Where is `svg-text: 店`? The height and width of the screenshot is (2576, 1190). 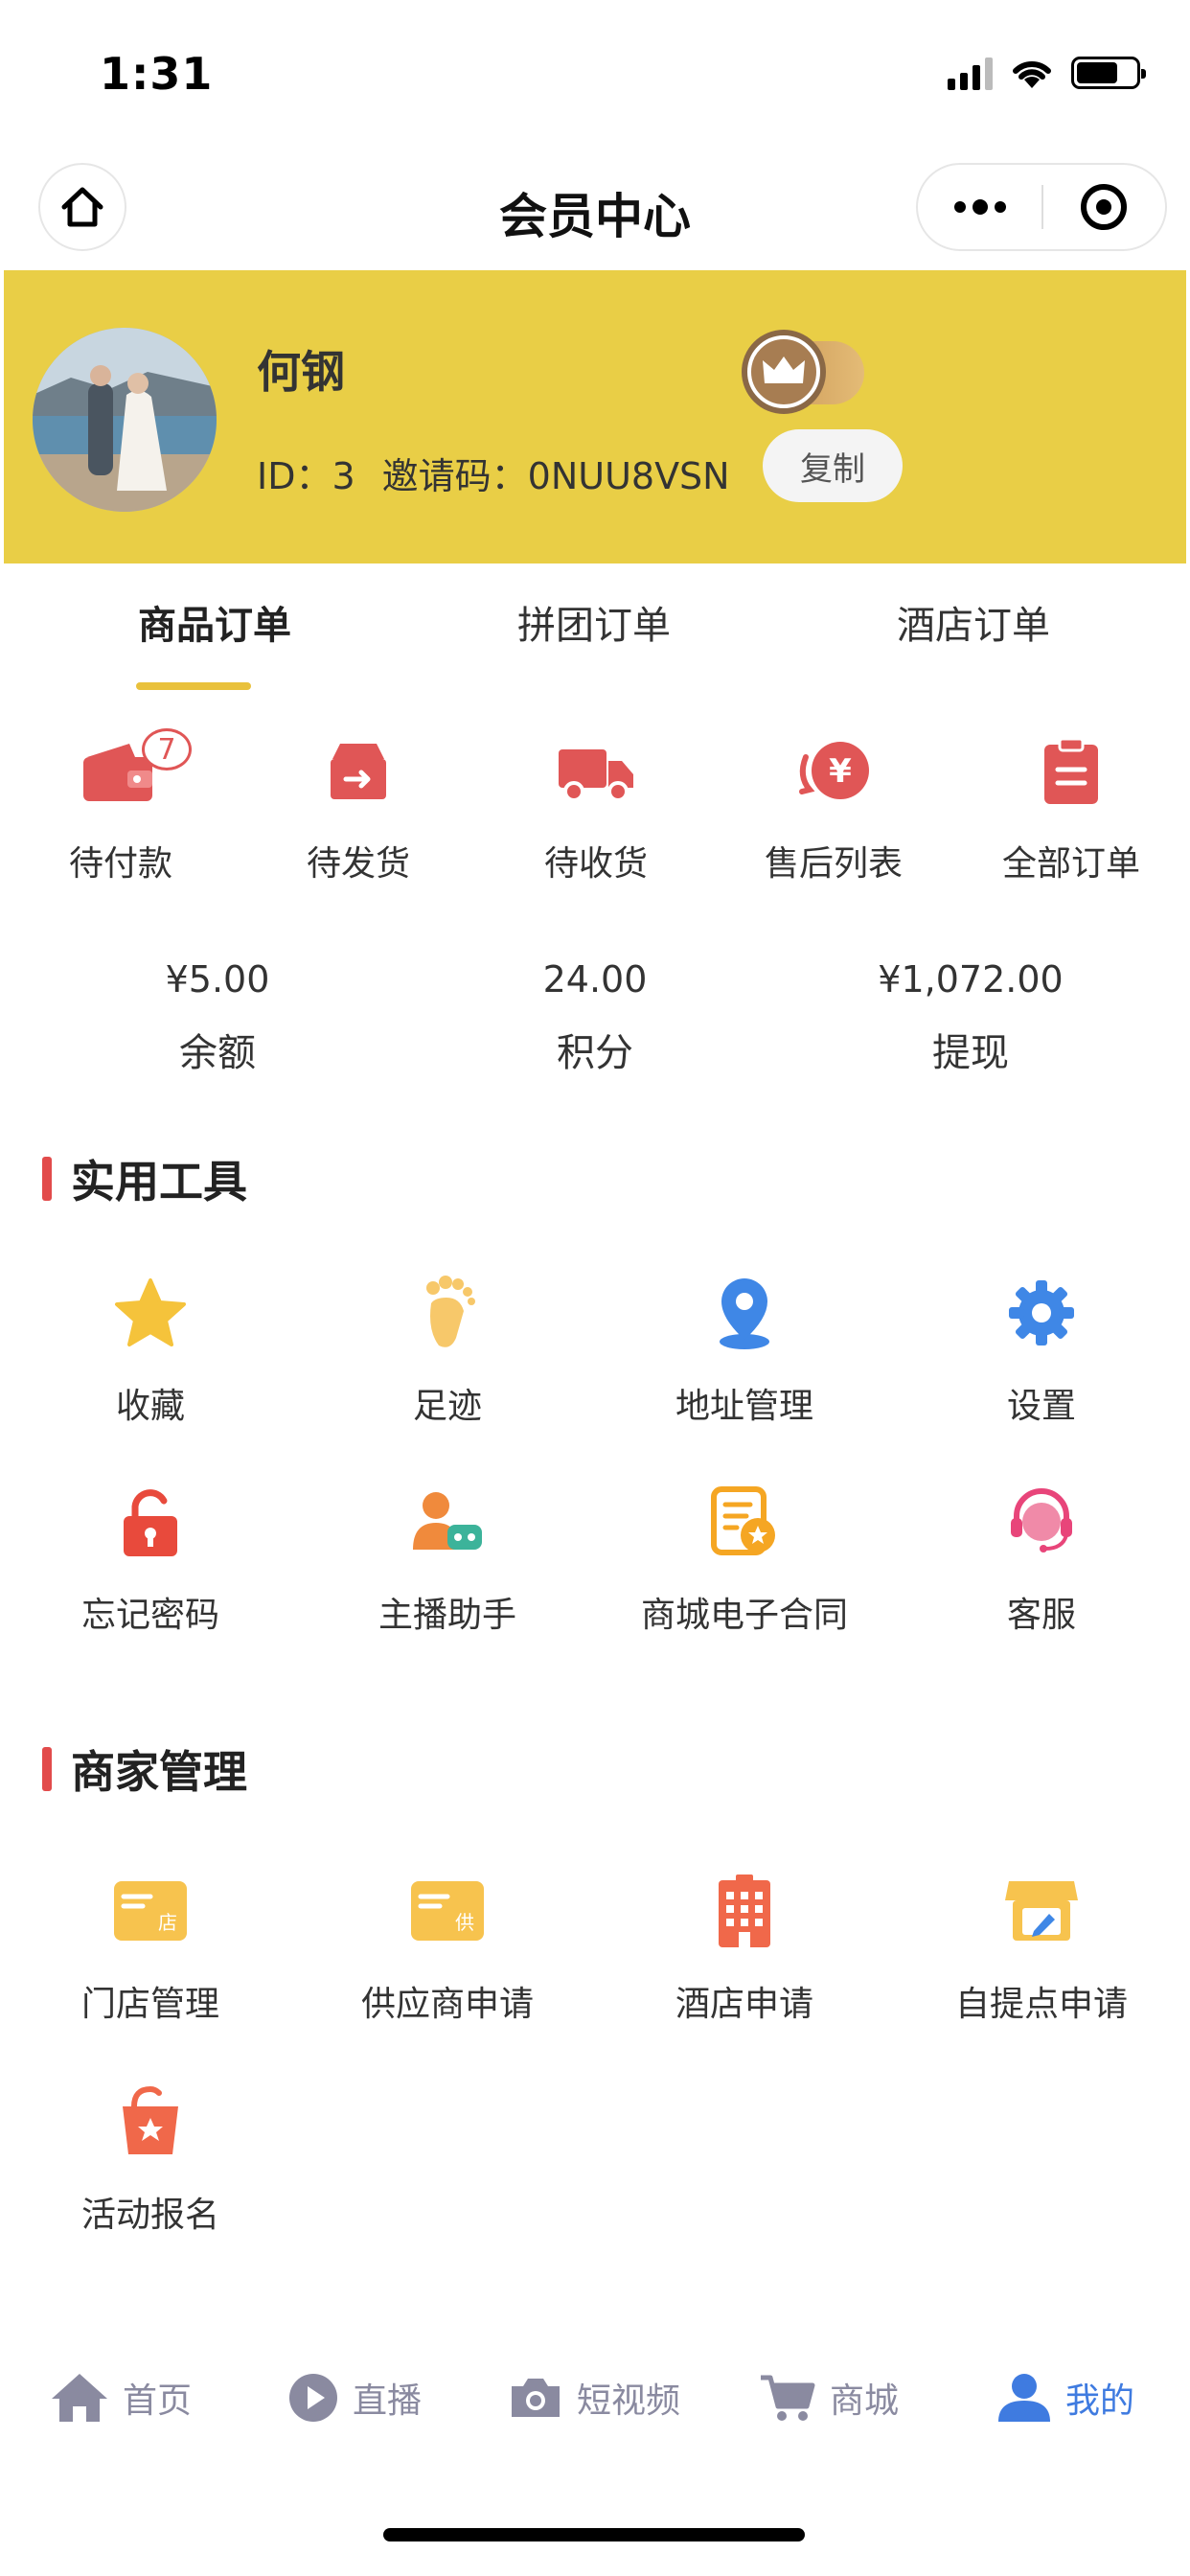
svg-text: 店 is located at coordinates (167, 1922).